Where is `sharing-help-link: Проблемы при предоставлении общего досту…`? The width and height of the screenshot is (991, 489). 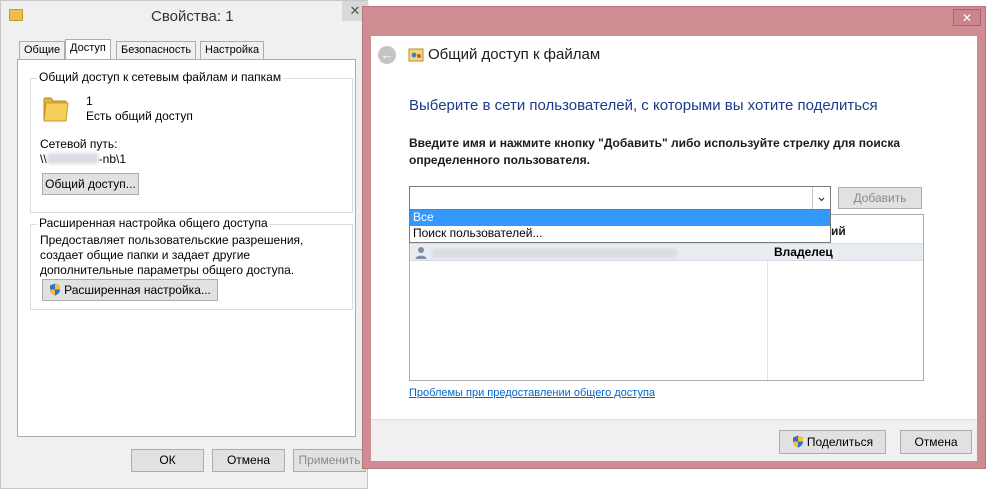 sharing-help-link: Проблемы при предоставлении общего досту… is located at coordinates (532, 393).